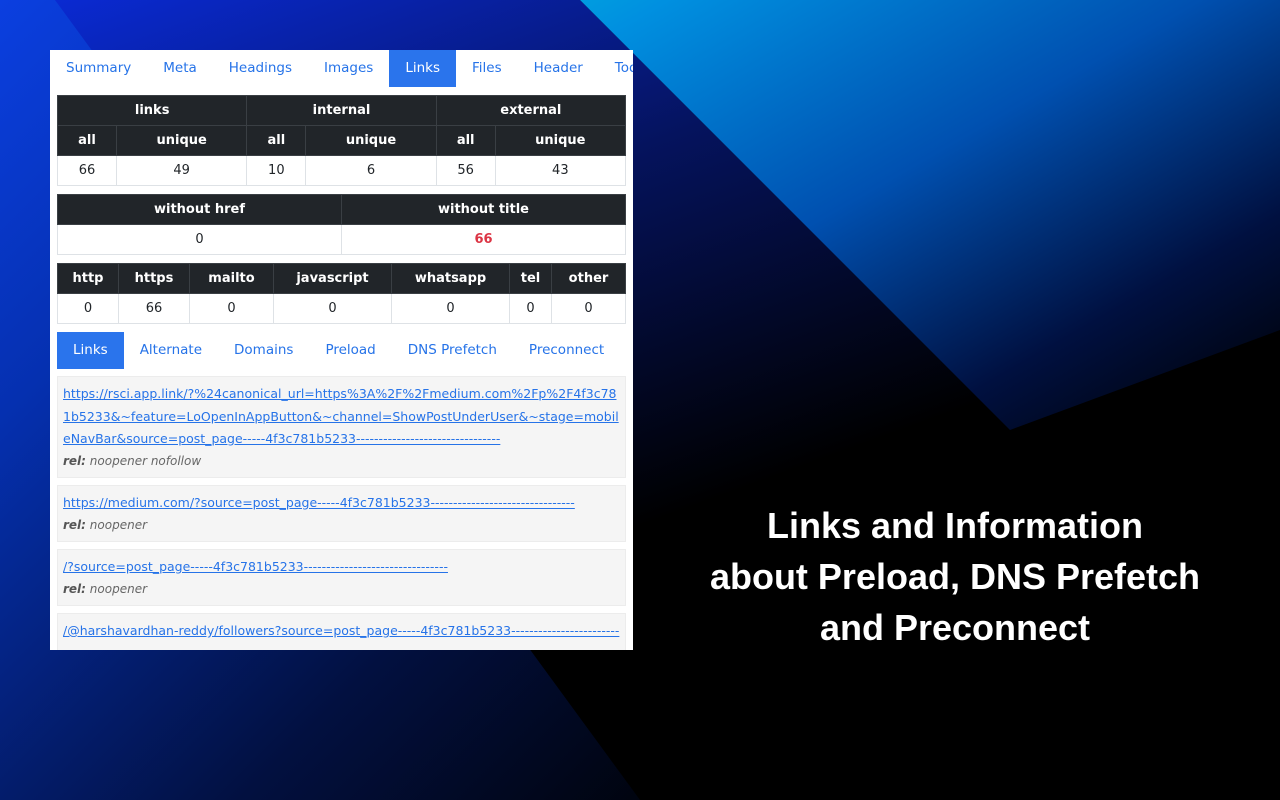 This screenshot has width=1280, height=800. I want to click on headline-line: Links and Information, so click(954, 525).